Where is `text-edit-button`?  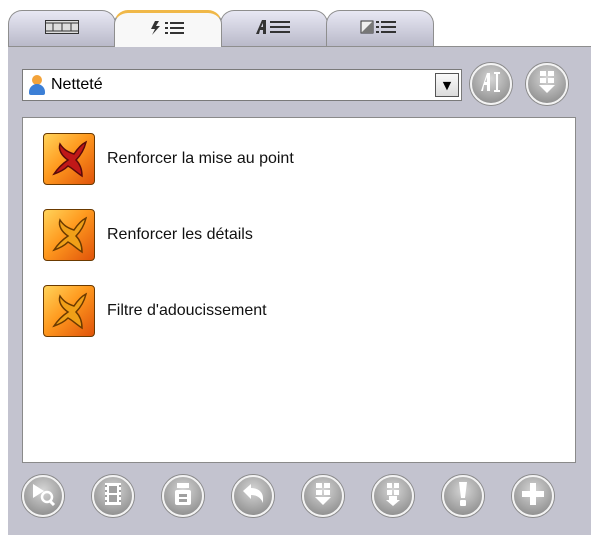
text-edit-button is located at coordinates (491, 84).